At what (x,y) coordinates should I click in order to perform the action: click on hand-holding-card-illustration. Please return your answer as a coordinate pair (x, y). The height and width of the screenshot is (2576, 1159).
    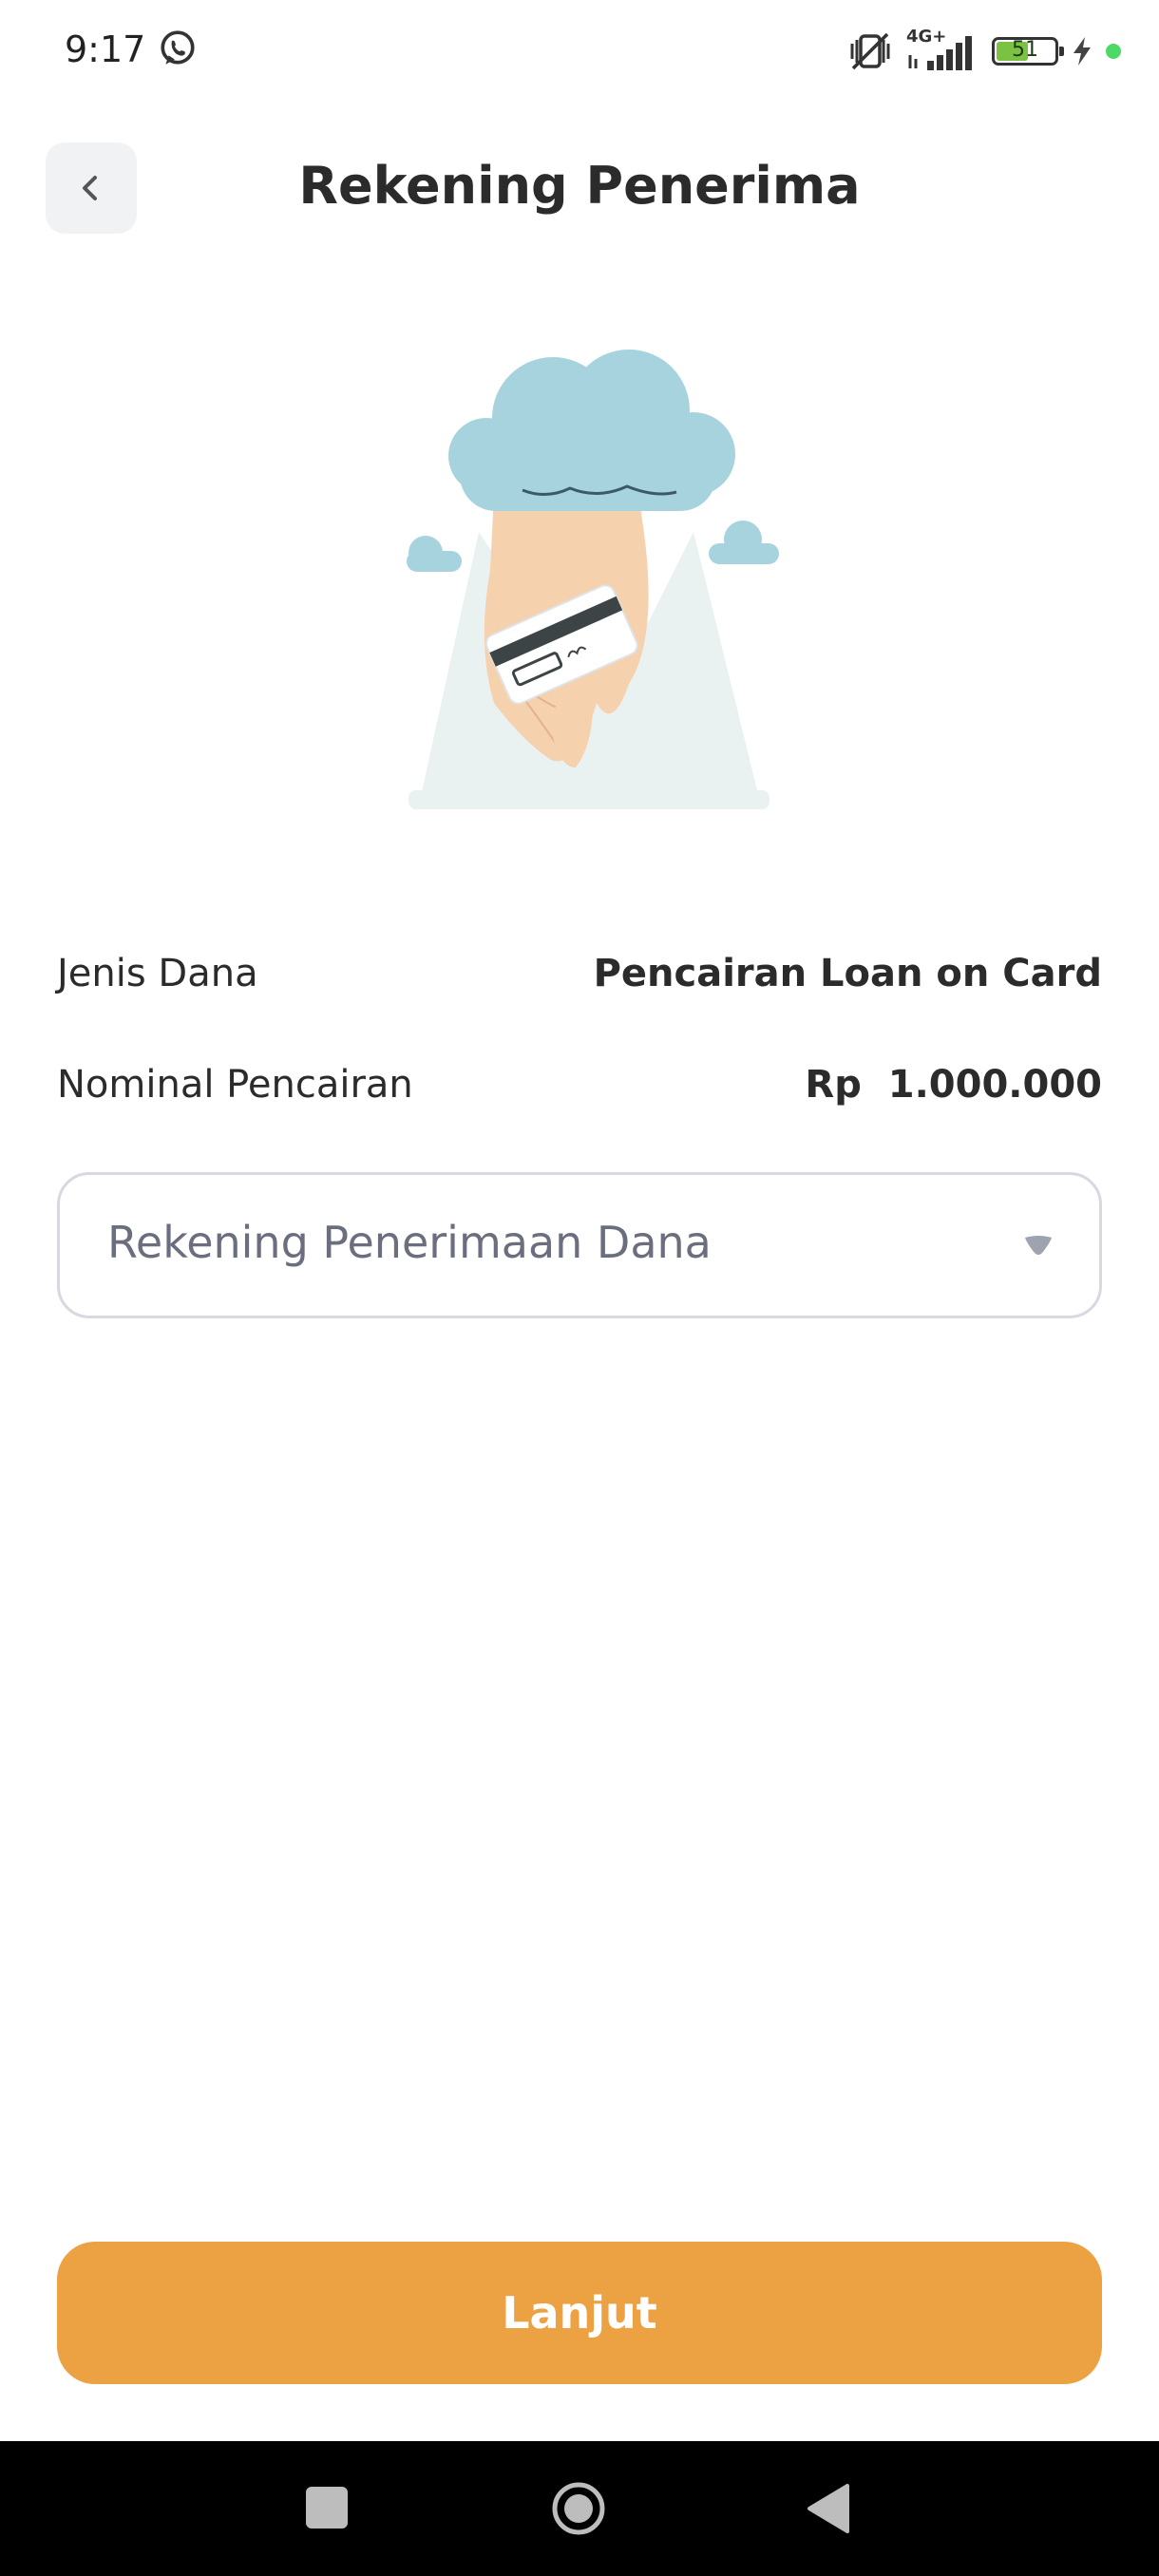
    Looking at the image, I should click on (593, 579).